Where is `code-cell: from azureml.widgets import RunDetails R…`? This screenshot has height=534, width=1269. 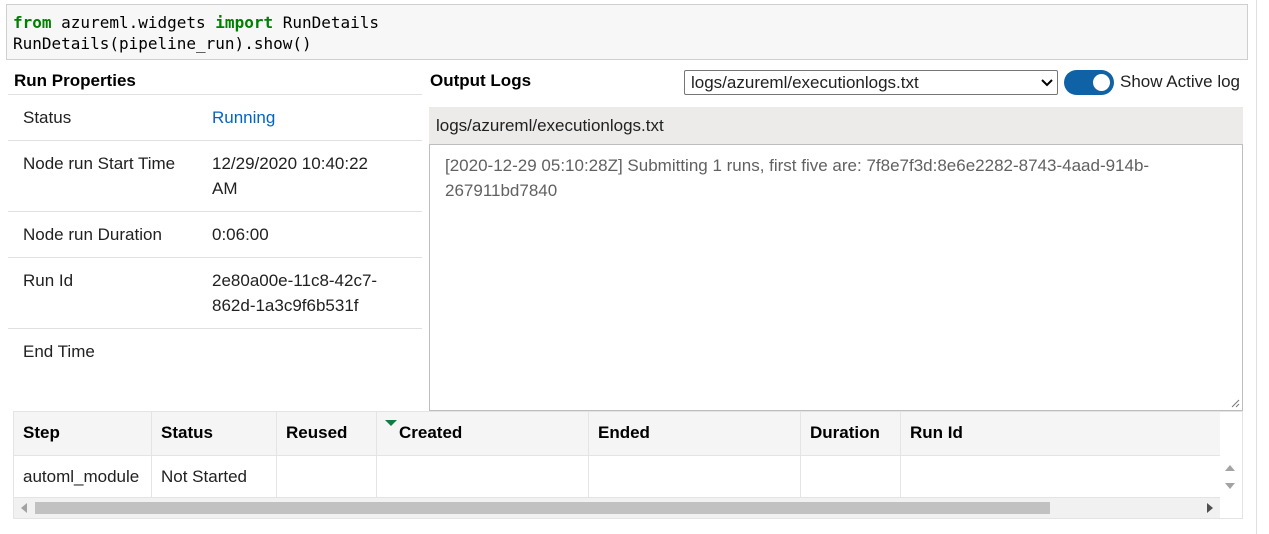
code-cell: from azureml.widgets import RunDetails R… is located at coordinates (627, 32).